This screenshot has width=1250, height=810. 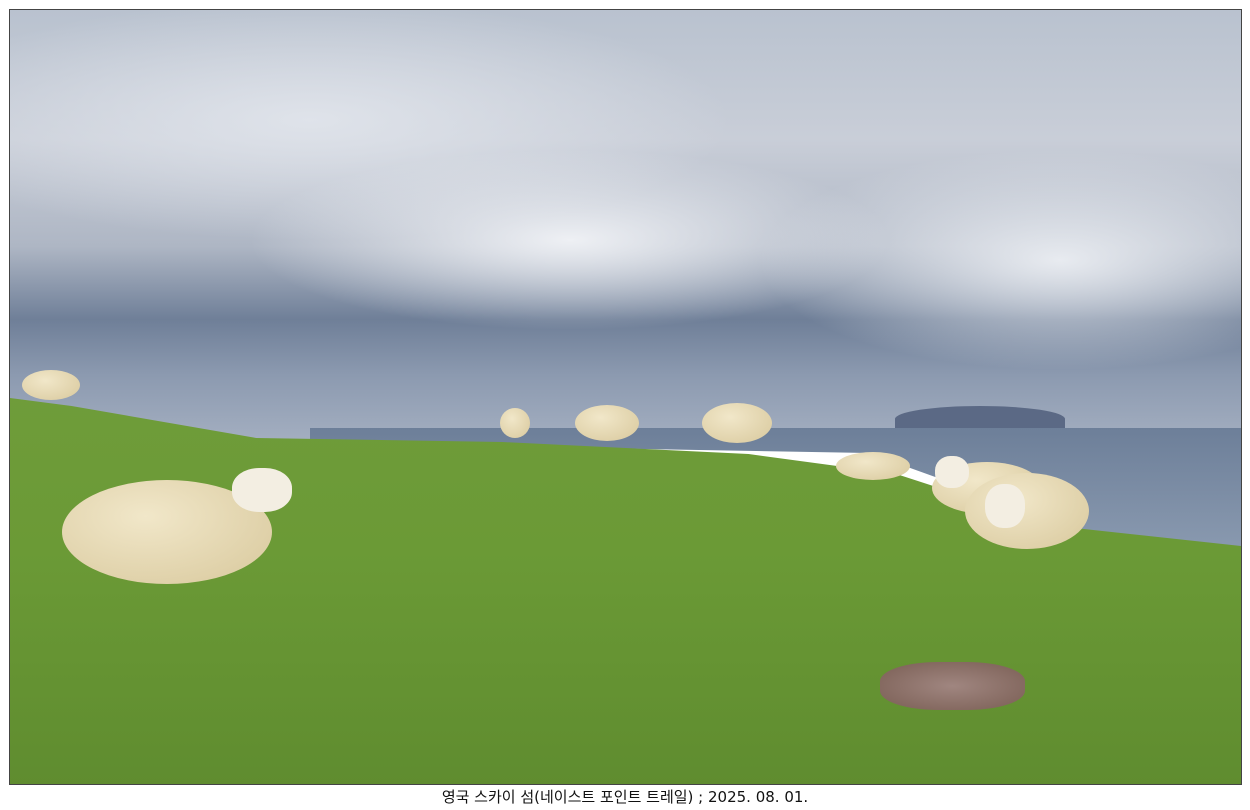 I want to click on photo-caption: 영국 스카이 섬(네이스트 포인트 트레일) ; 2025. 08. 01., so click(x=625, y=797).